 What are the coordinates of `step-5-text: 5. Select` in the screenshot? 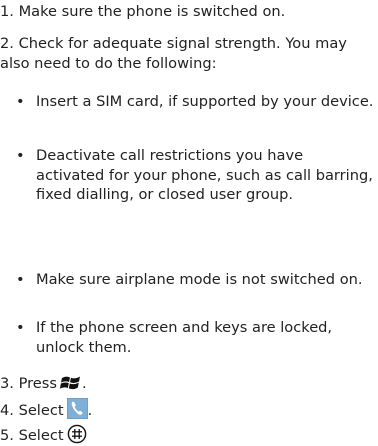 It's located at (32, 435).